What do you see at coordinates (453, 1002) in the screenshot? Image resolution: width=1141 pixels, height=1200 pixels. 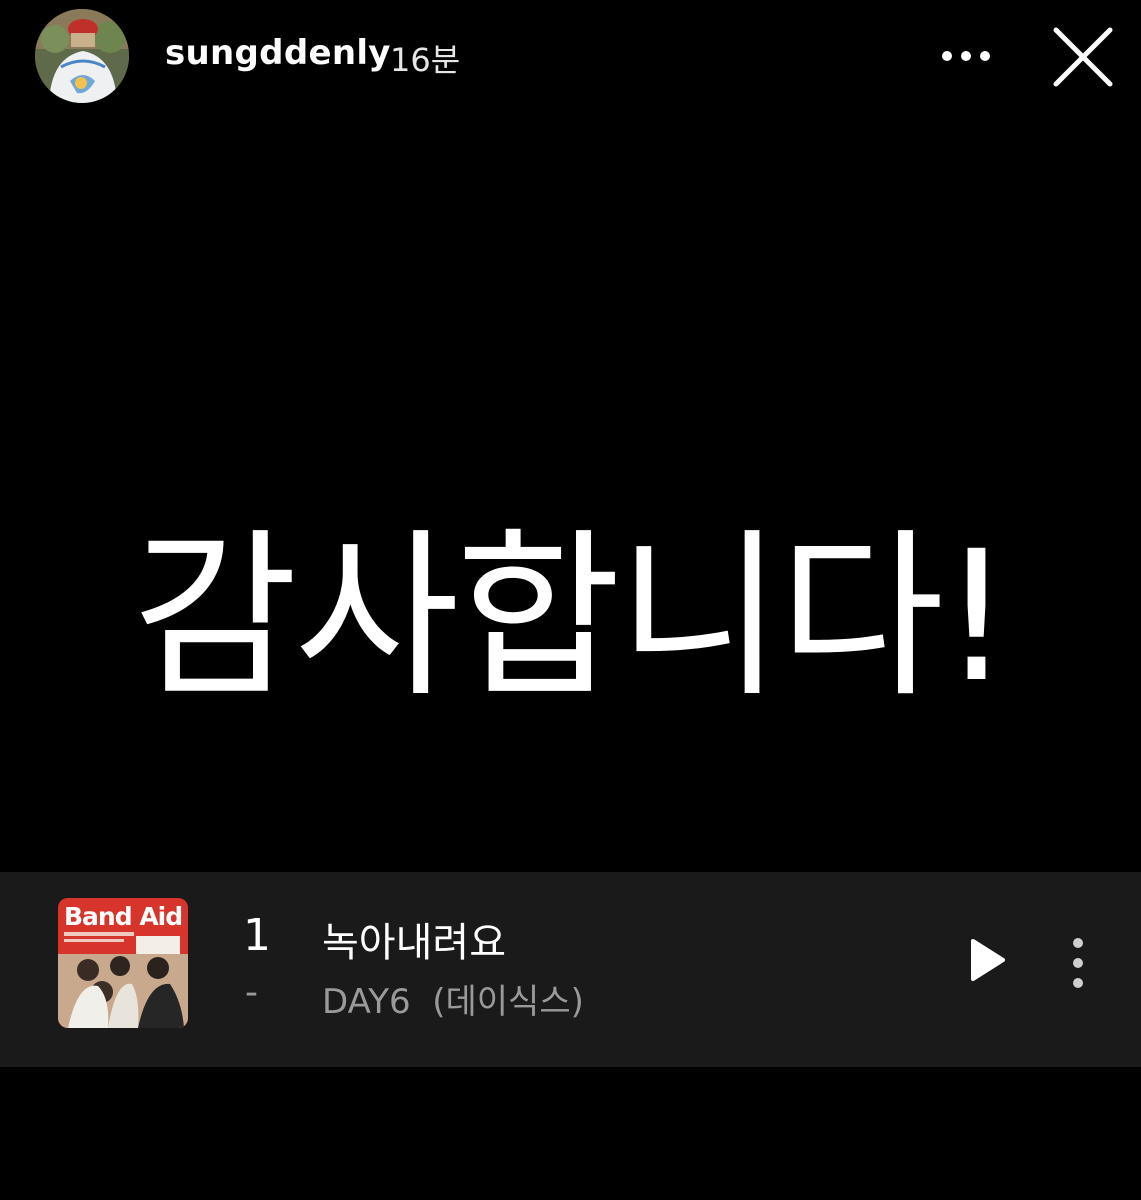 I see `track-artist: DAY6 (데이식스)` at bounding box center [453, 1002].